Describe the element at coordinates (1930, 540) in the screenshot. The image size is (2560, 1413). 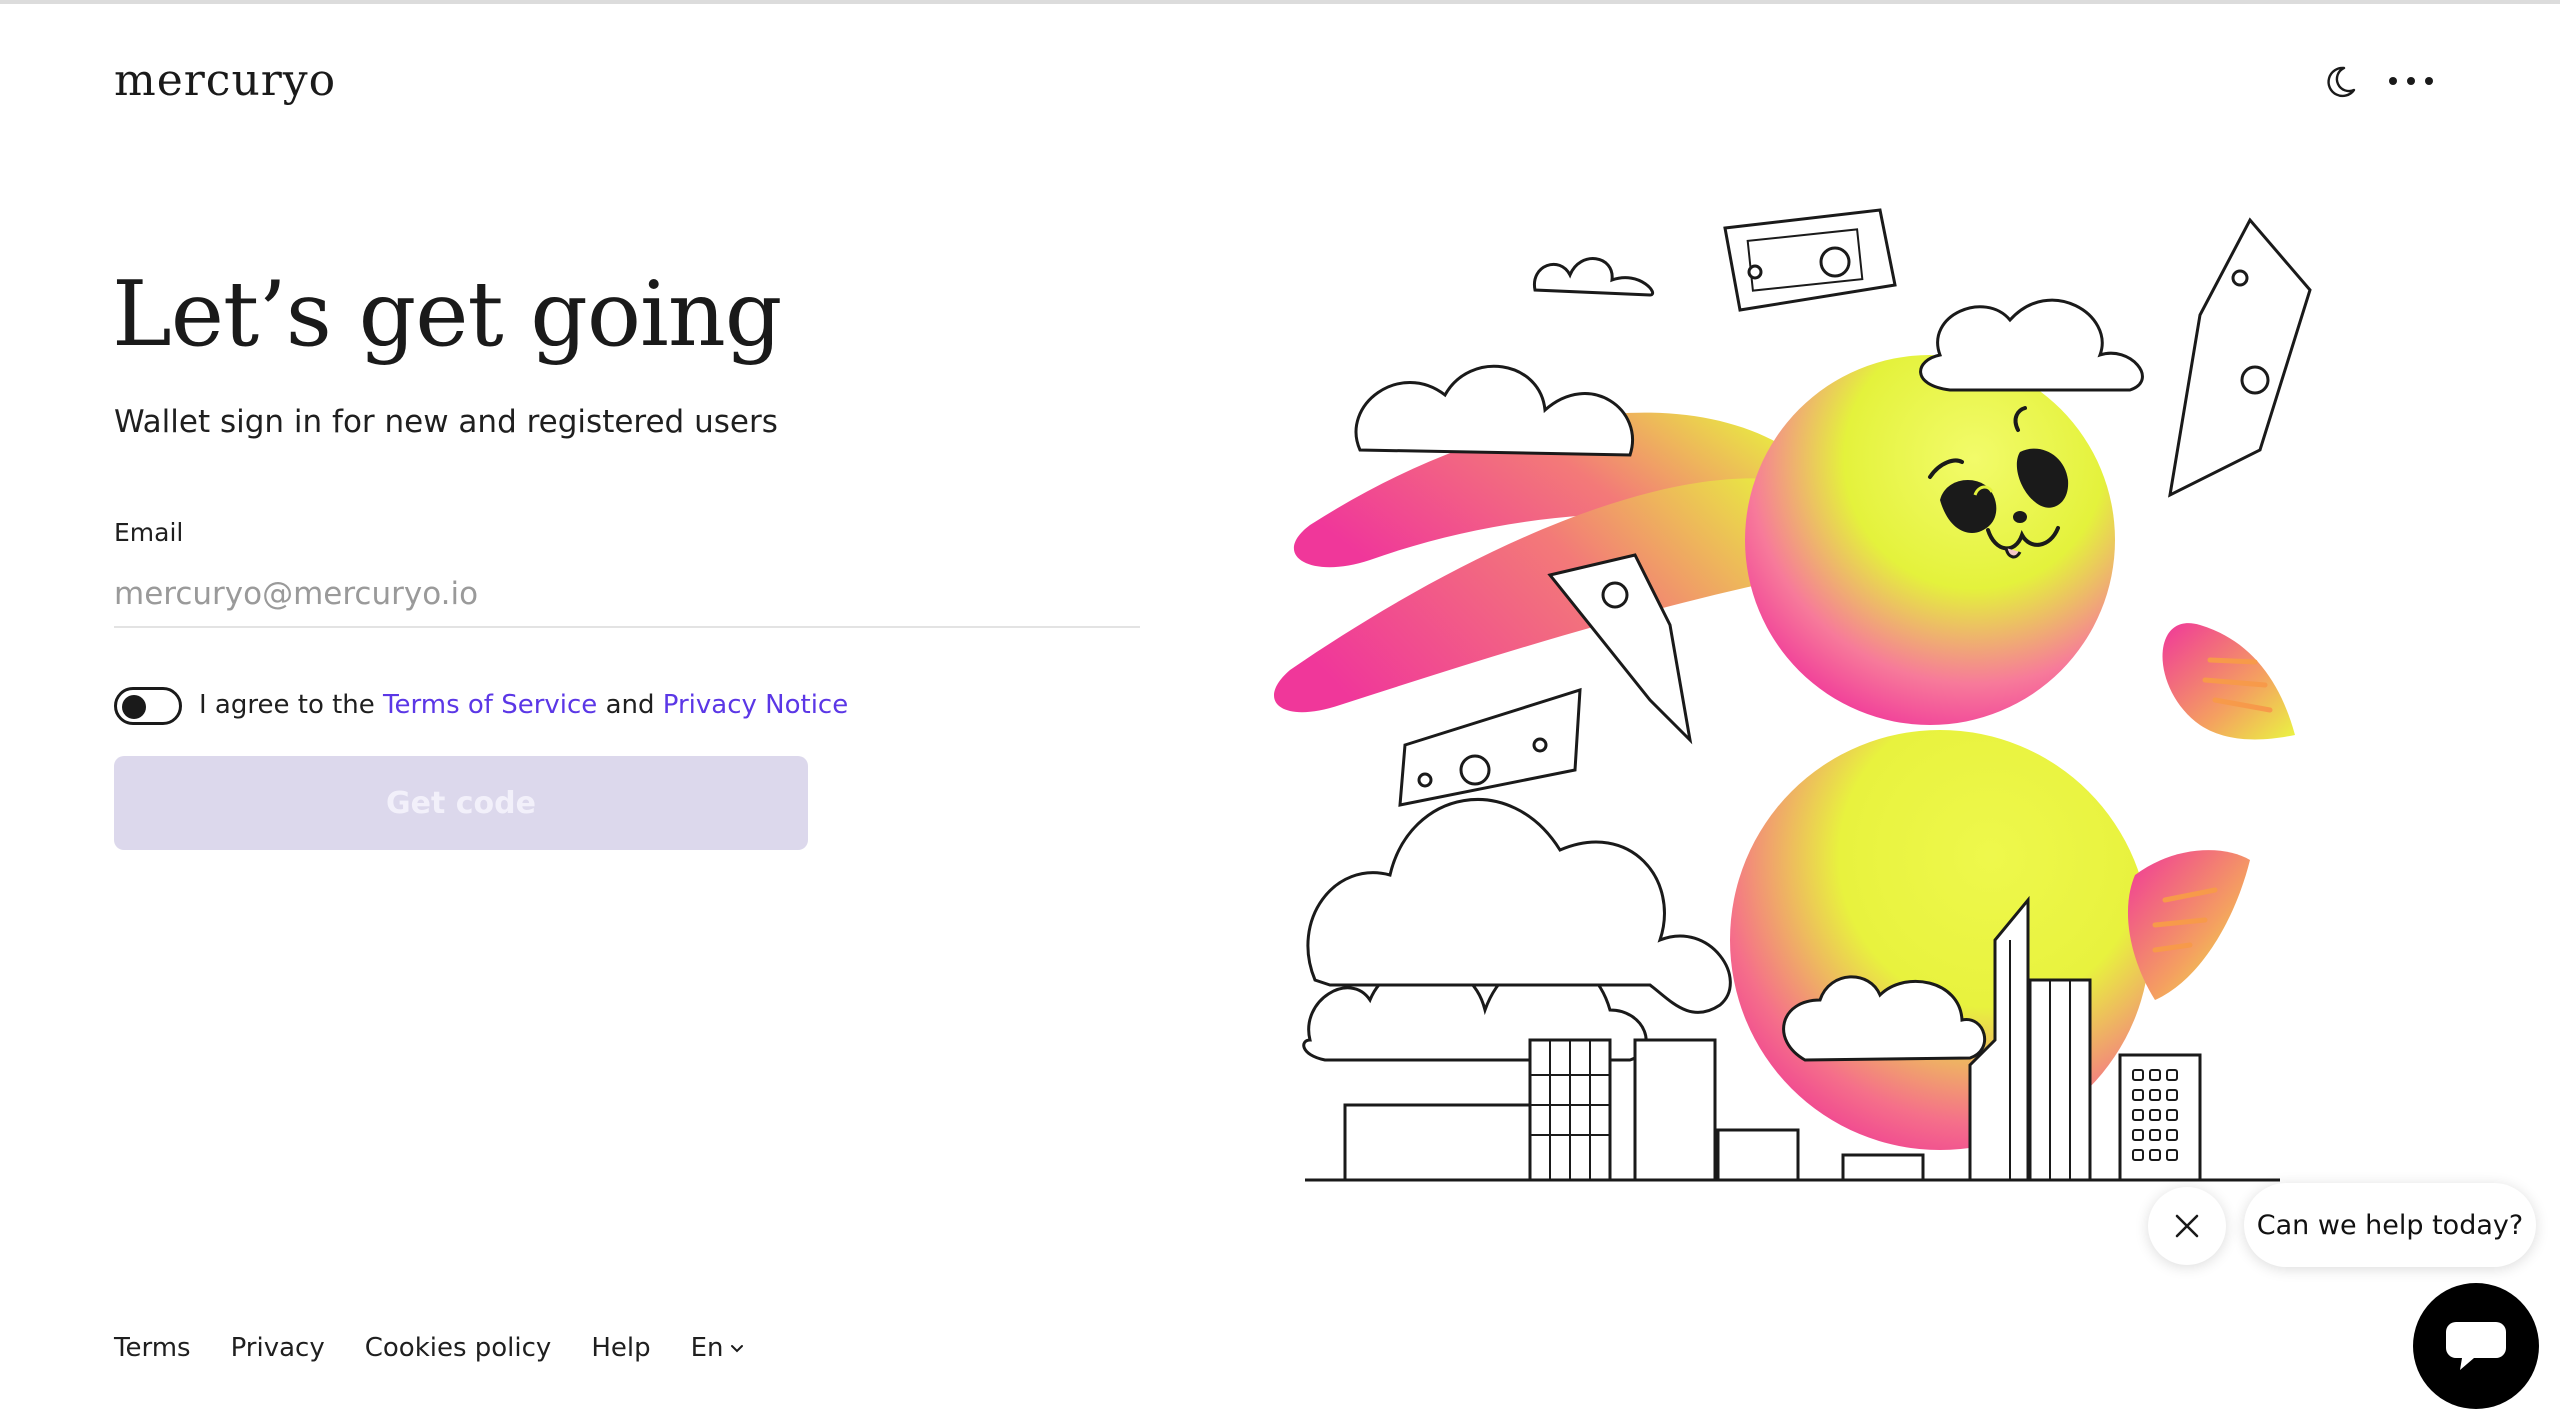
I see `bunny-head` at that location.